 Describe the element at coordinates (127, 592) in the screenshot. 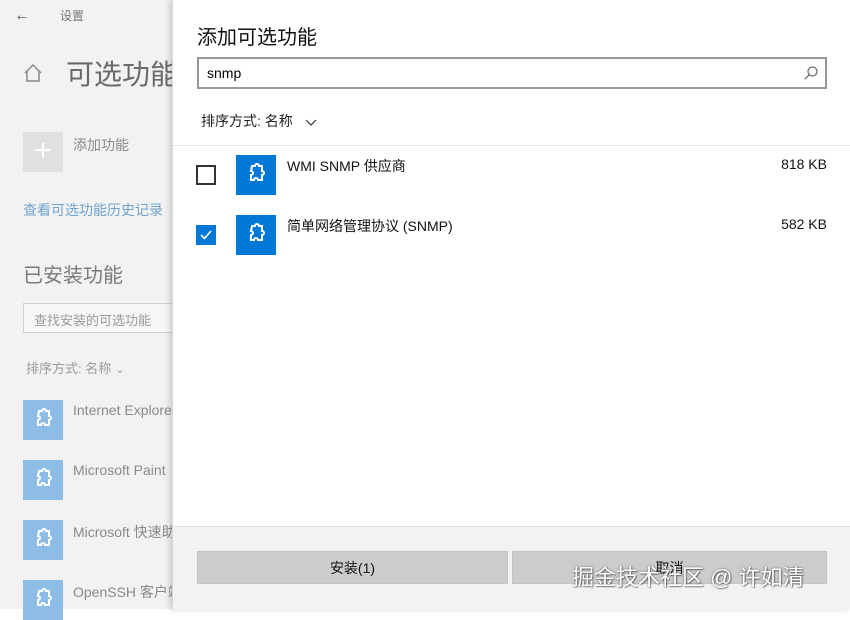

I see `feature-name: OpenSSH 客户端` at that location.